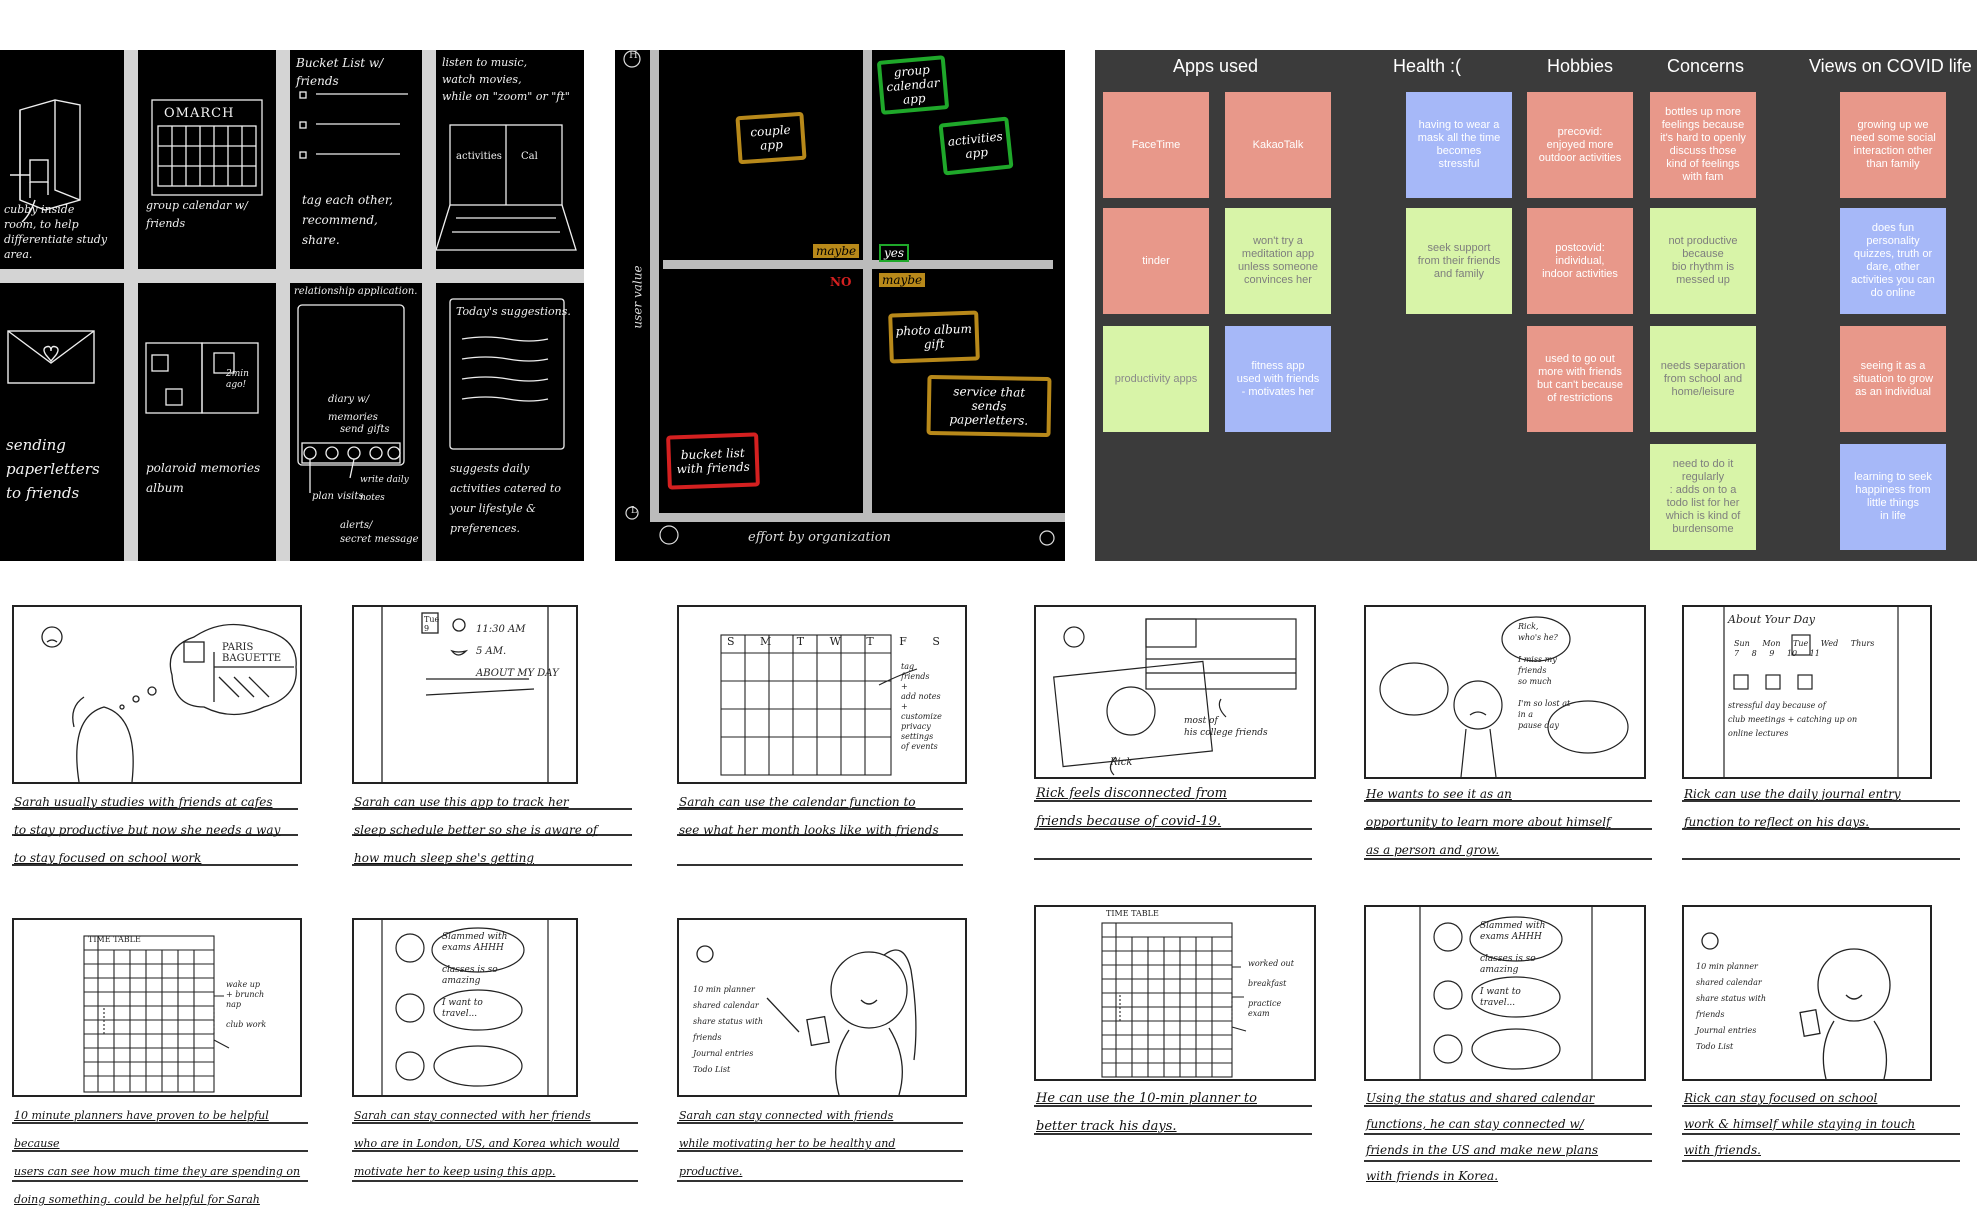 The image size is (1977, 1214). Describe the element at coordinates (353, 125) in the screenshot. I see `checklist-drawing` at that location.